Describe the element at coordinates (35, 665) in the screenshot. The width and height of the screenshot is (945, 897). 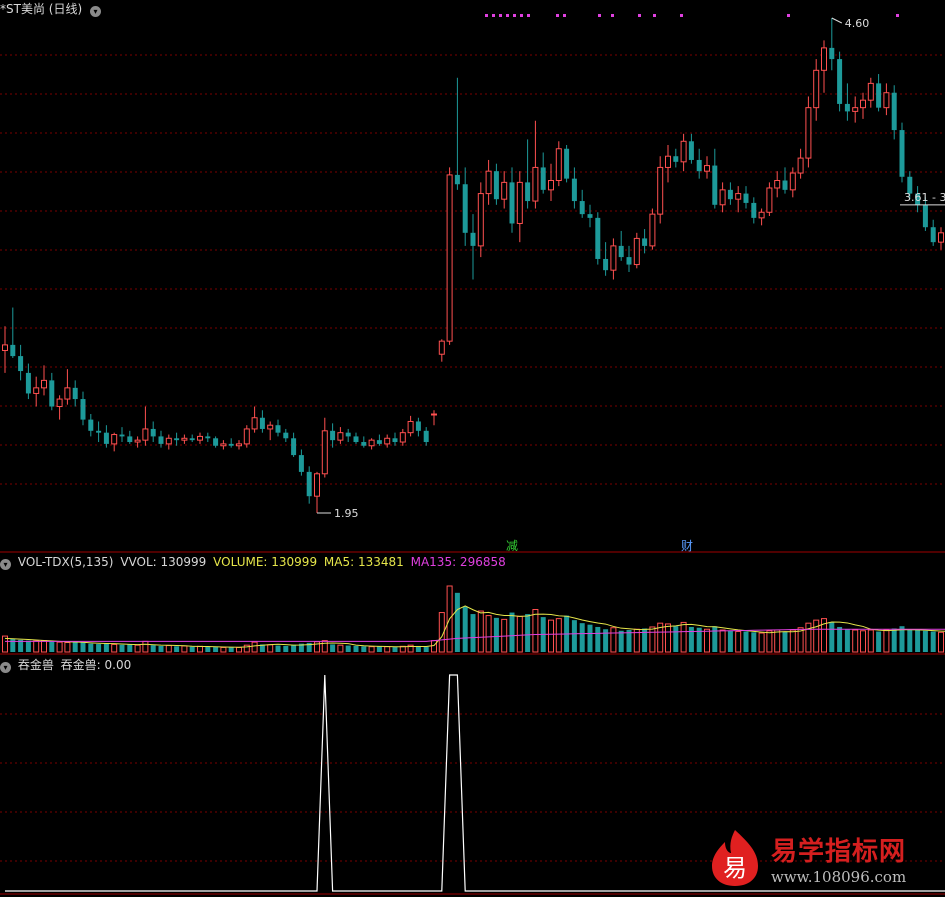
I see `indicator-name: 吞金兽` at that location.